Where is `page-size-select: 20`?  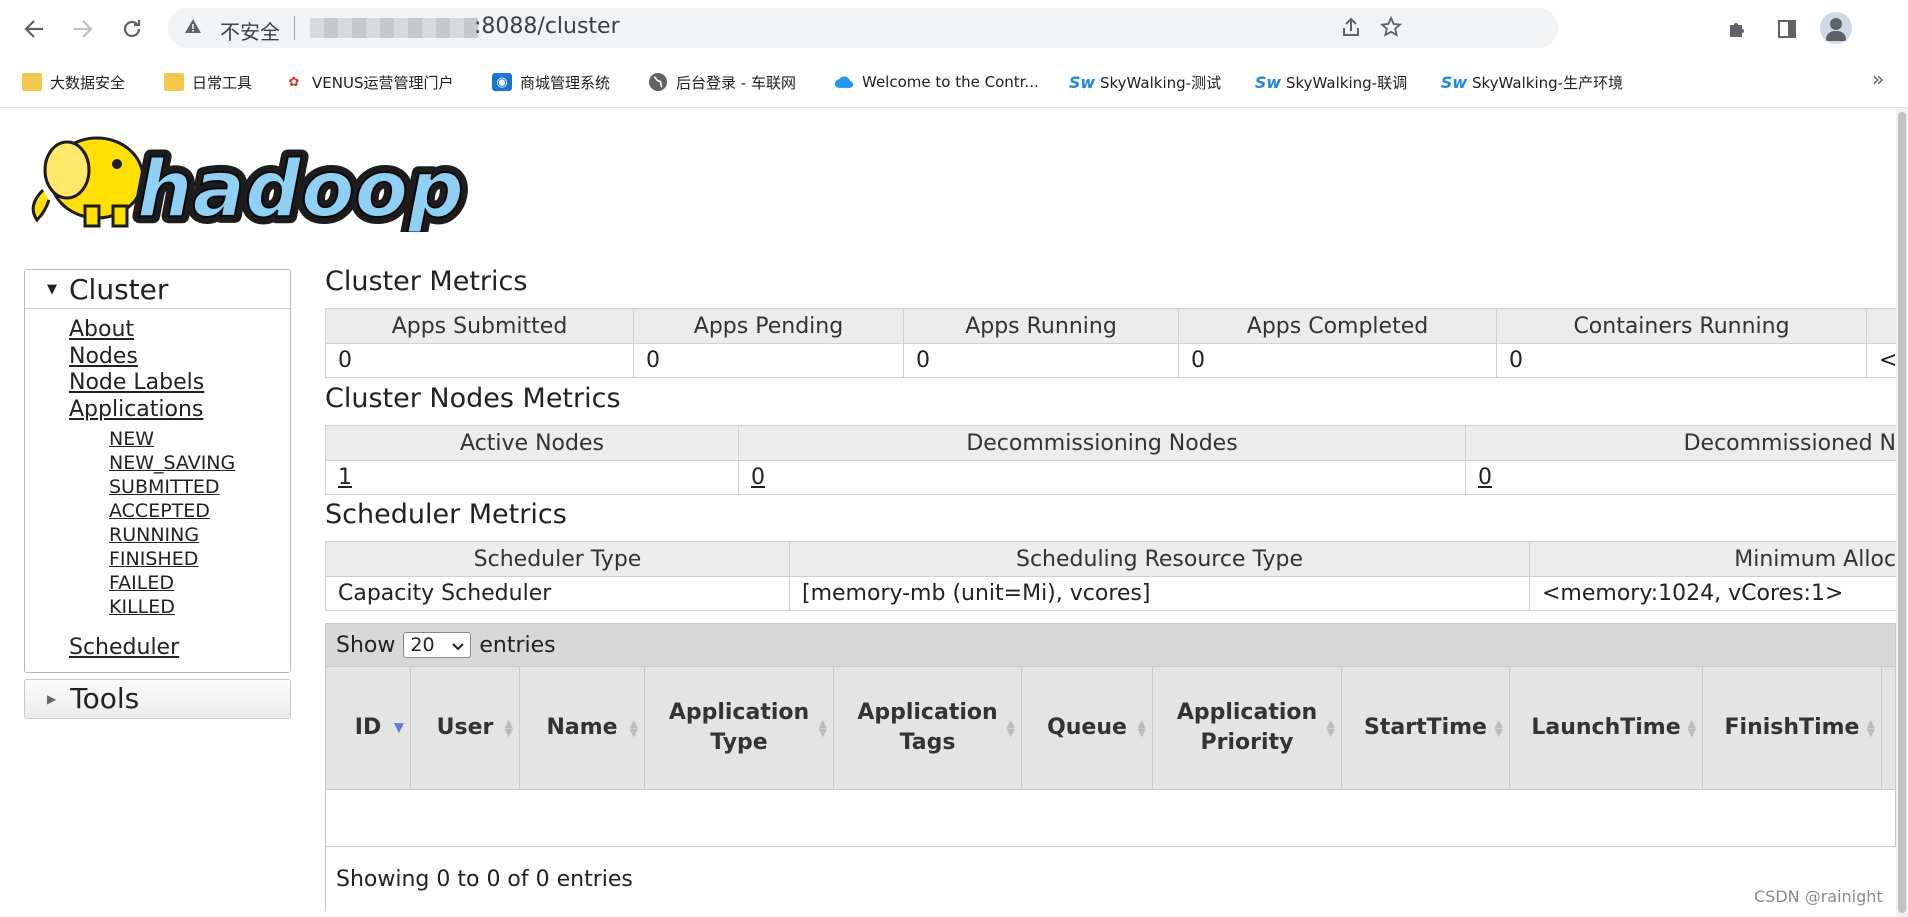 page-size-select: 20 is located at coordinates (437, 645).